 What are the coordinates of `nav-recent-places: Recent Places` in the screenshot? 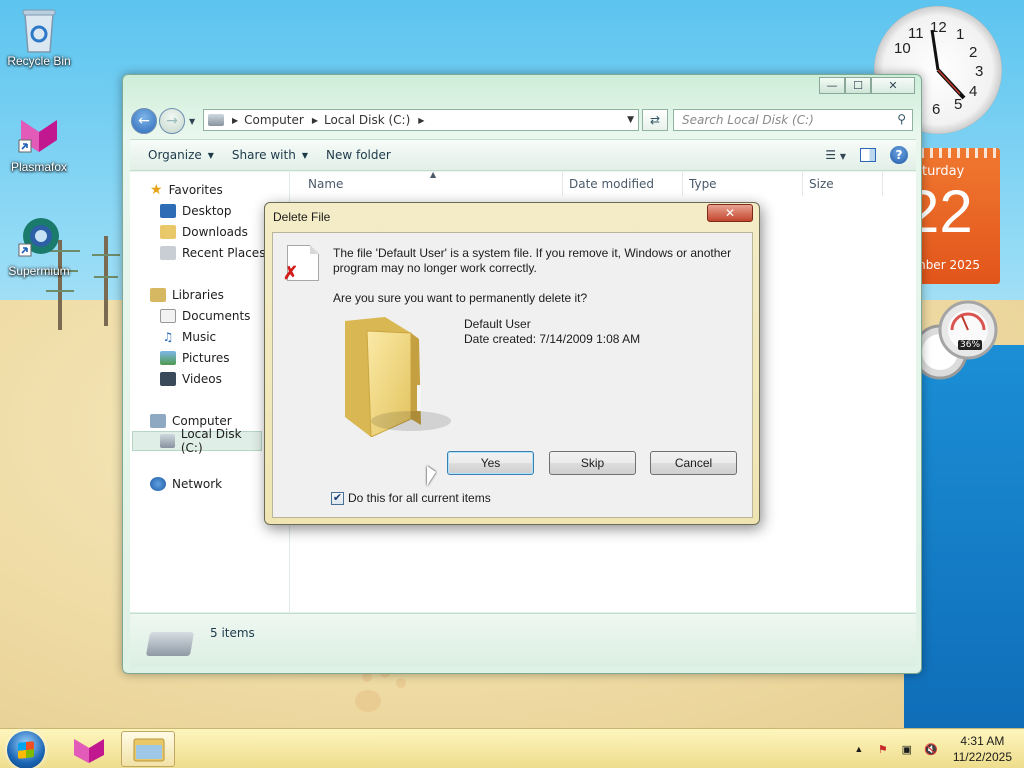 It's located at (212, 253).